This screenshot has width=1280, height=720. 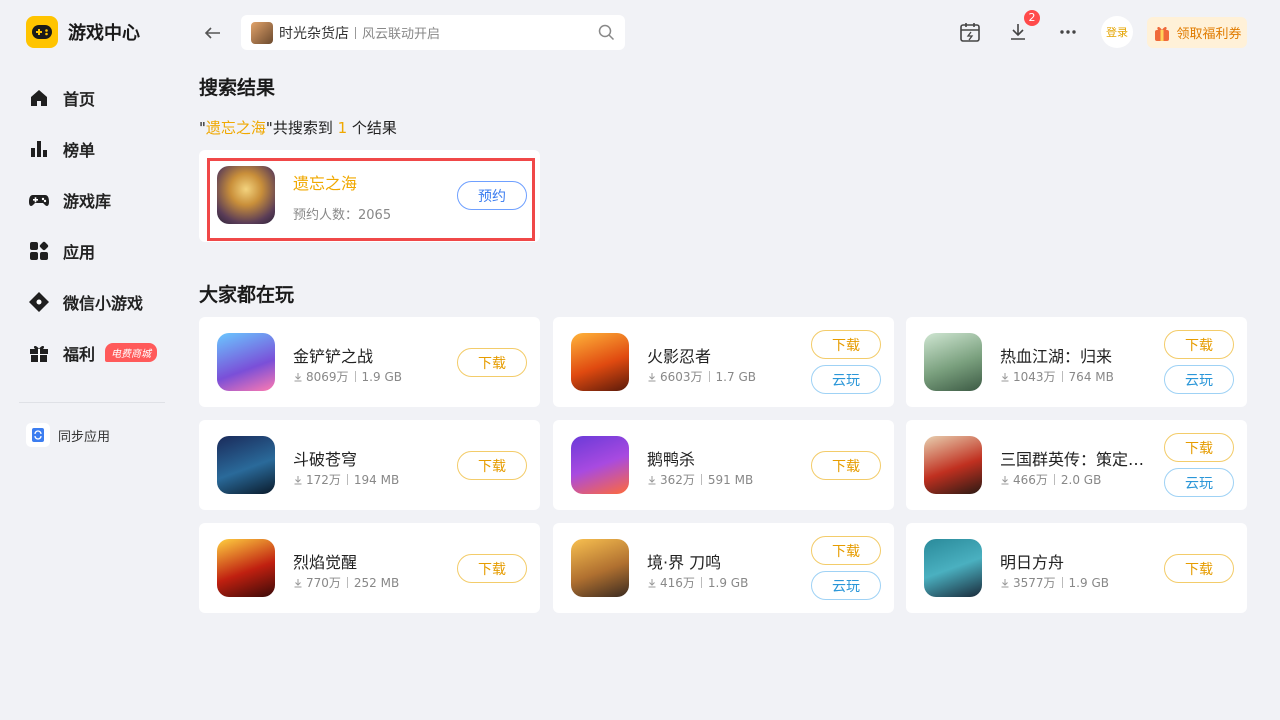 What do you see at coordinates (723, 465) in the screenshot?
I see `game-card: 鹅鸭杀 362万 591 MB 下载` at bounding box center [723, 465].